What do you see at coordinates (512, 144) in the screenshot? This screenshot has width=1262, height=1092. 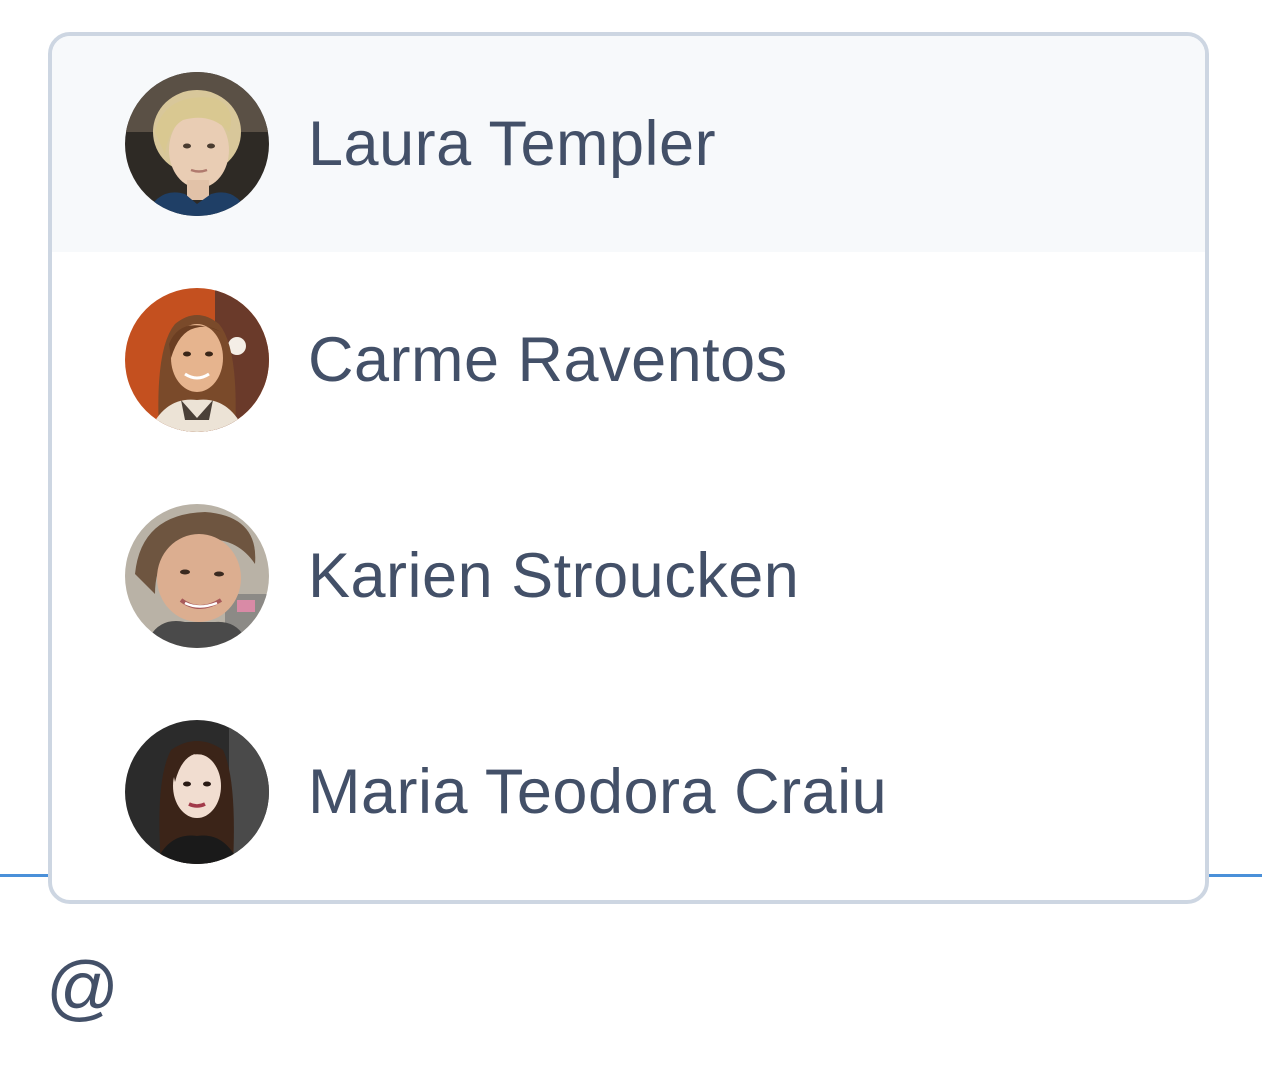 I see `mention-option-name: Laura Templer` at bounding box center [512, 144].